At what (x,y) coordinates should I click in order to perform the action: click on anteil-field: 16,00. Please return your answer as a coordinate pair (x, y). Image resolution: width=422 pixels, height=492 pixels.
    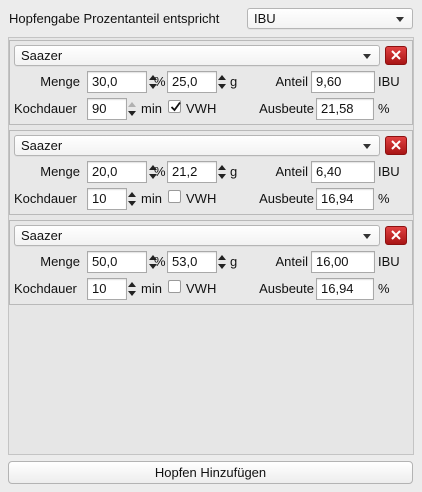
    Looking at the image, I should click on (343, 262).